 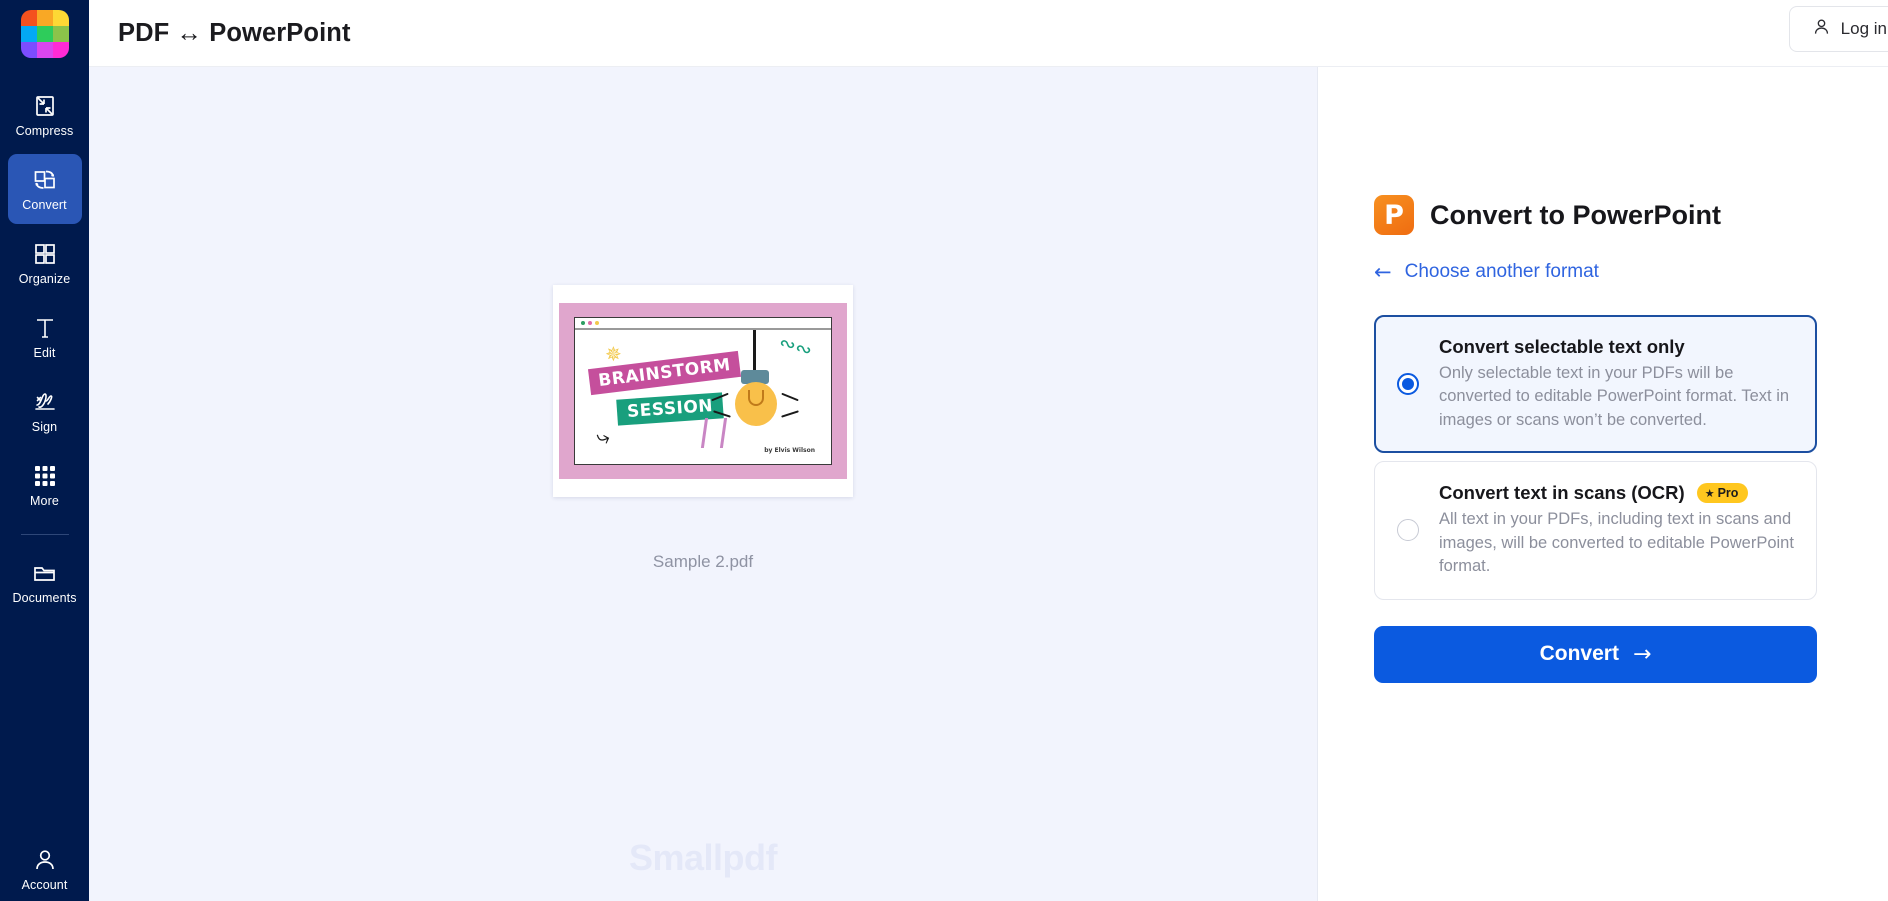 I want to click on option-title-row: Convert selectable text only, so click(x=1616, y=347).